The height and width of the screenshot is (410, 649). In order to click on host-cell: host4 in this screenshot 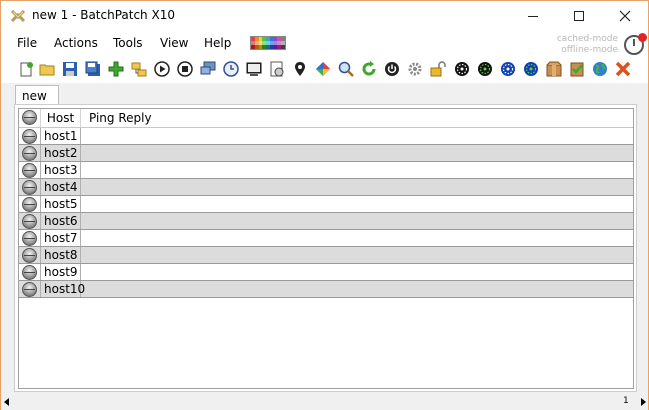, I will do `click(61, 187)`.